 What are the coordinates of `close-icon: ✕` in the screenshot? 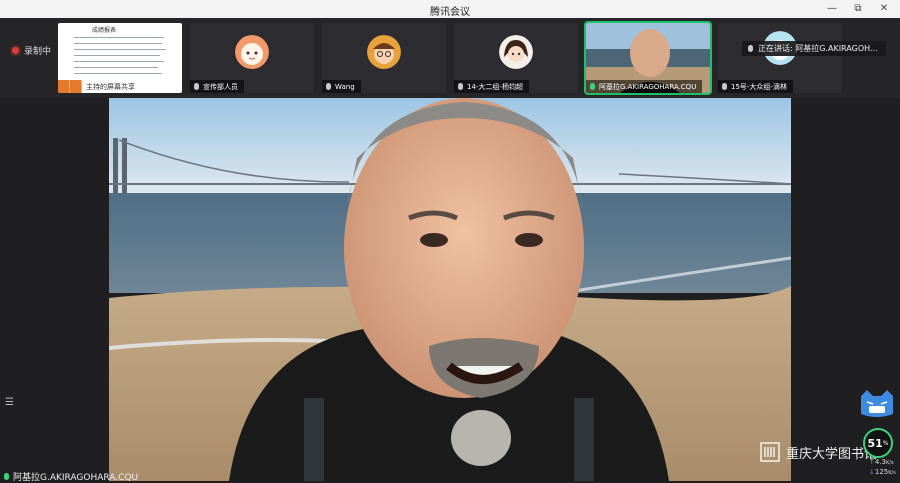 It's located at (884, 9).